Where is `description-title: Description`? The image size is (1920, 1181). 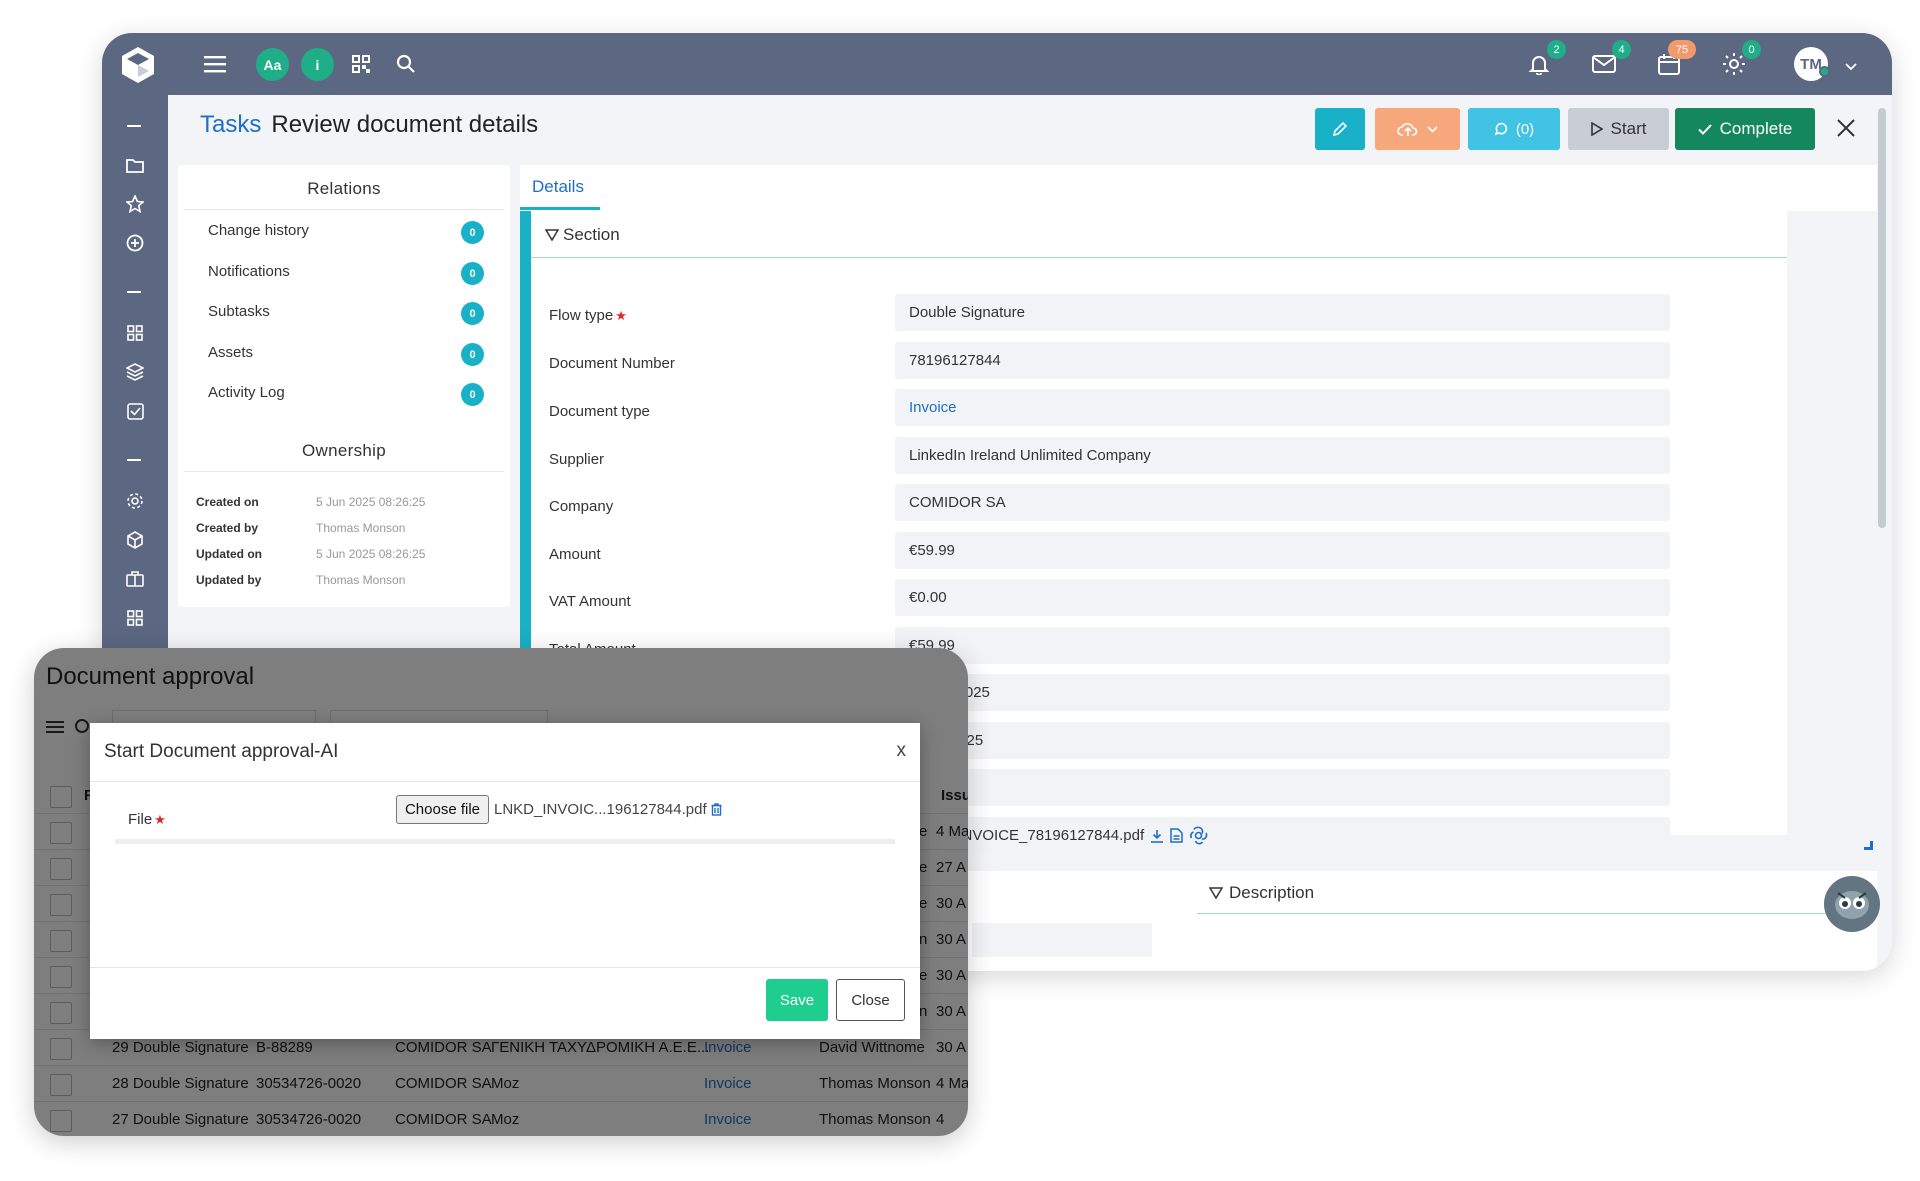 description-title: Description is located at coordinates (1272, 892).